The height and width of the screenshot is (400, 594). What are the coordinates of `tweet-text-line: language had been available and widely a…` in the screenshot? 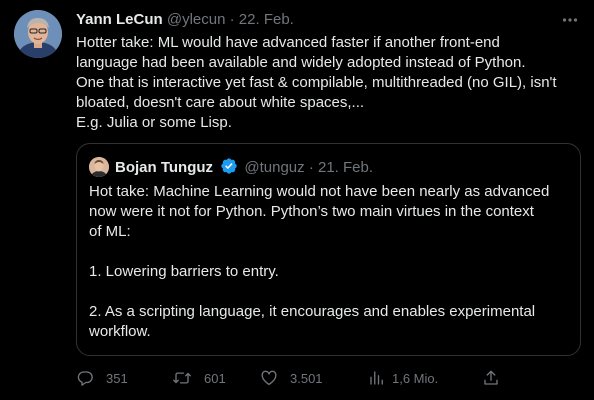 It's located at (301, 62).